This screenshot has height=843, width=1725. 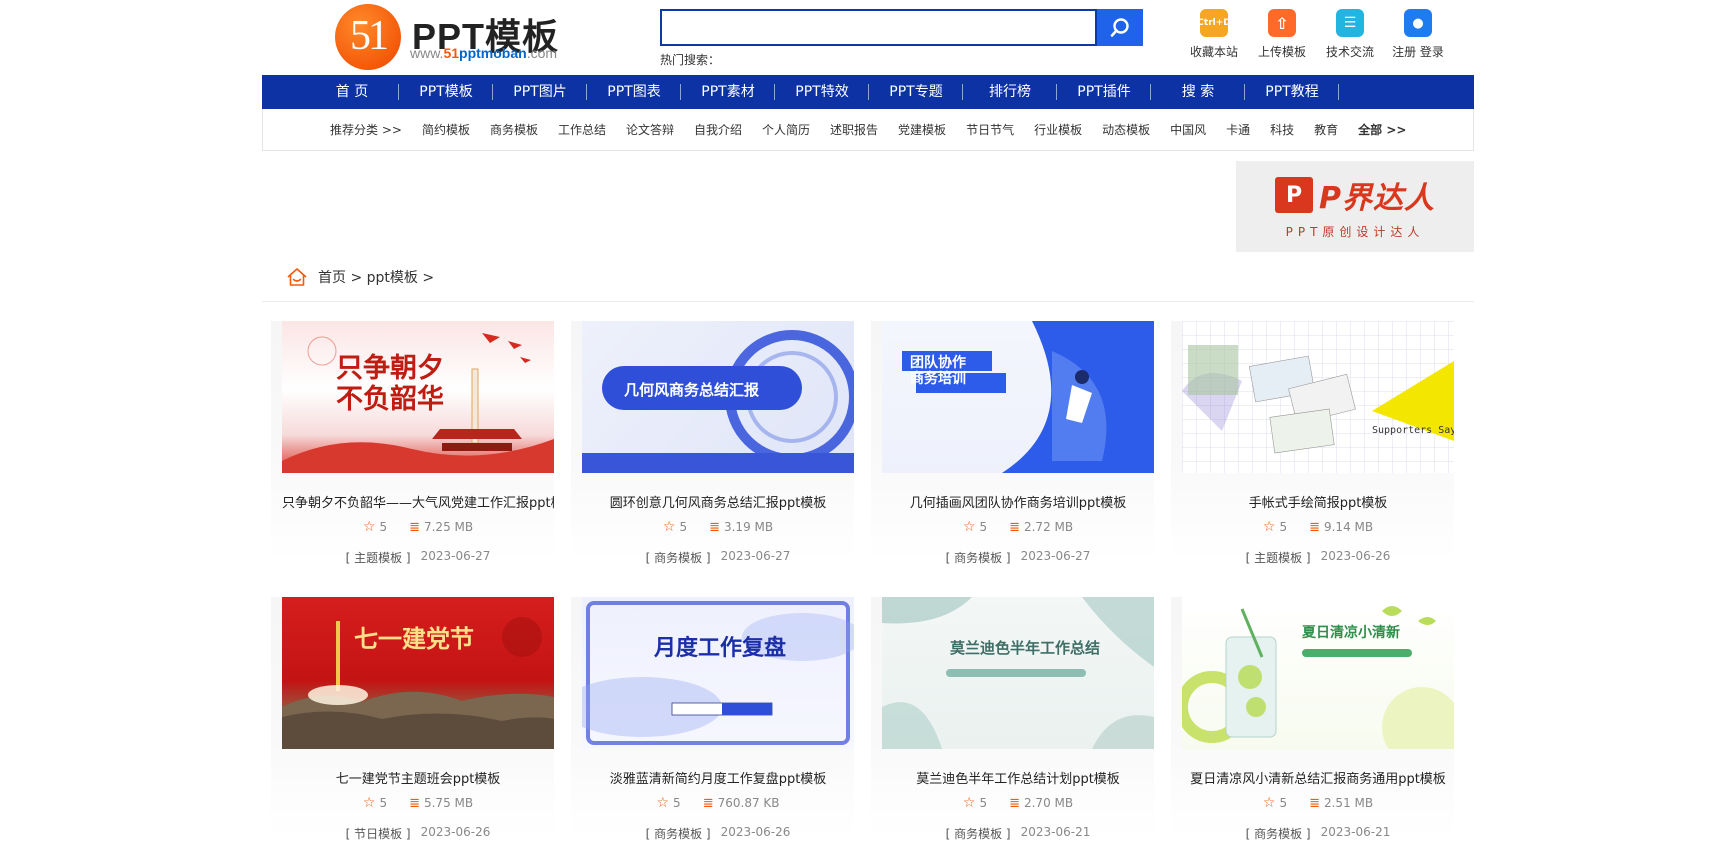 I want to click on category-item: 党建模板, so click(x=922, y=129).